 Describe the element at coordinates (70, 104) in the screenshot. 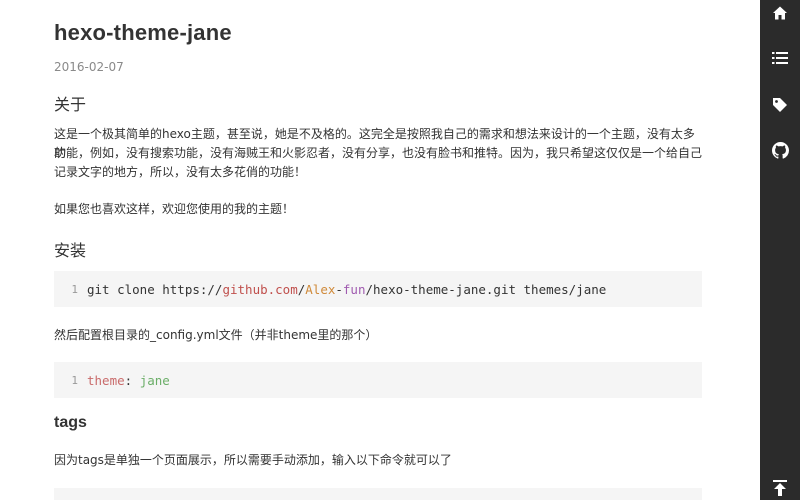

I see `about-heading: 关于` at that location.